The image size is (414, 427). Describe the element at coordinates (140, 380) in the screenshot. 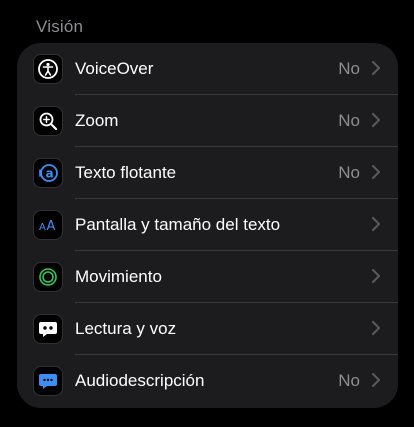

I see `row-label: Audiodescripción` at that location.